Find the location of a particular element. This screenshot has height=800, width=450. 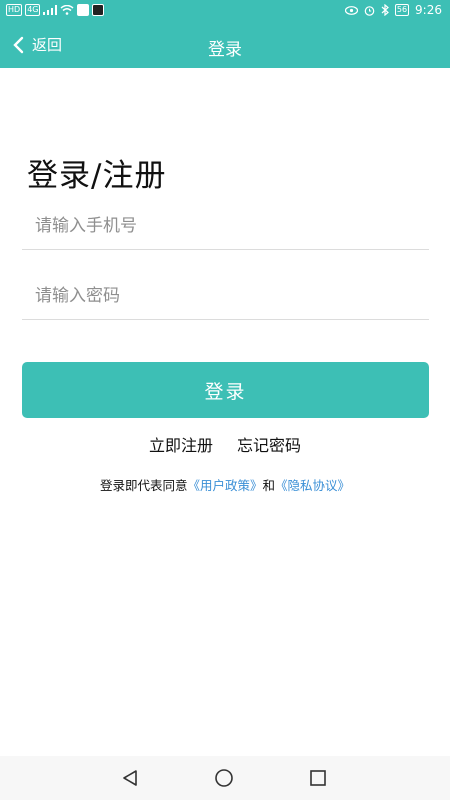

tiktok-app-icon is located at coordinates (98, 10).